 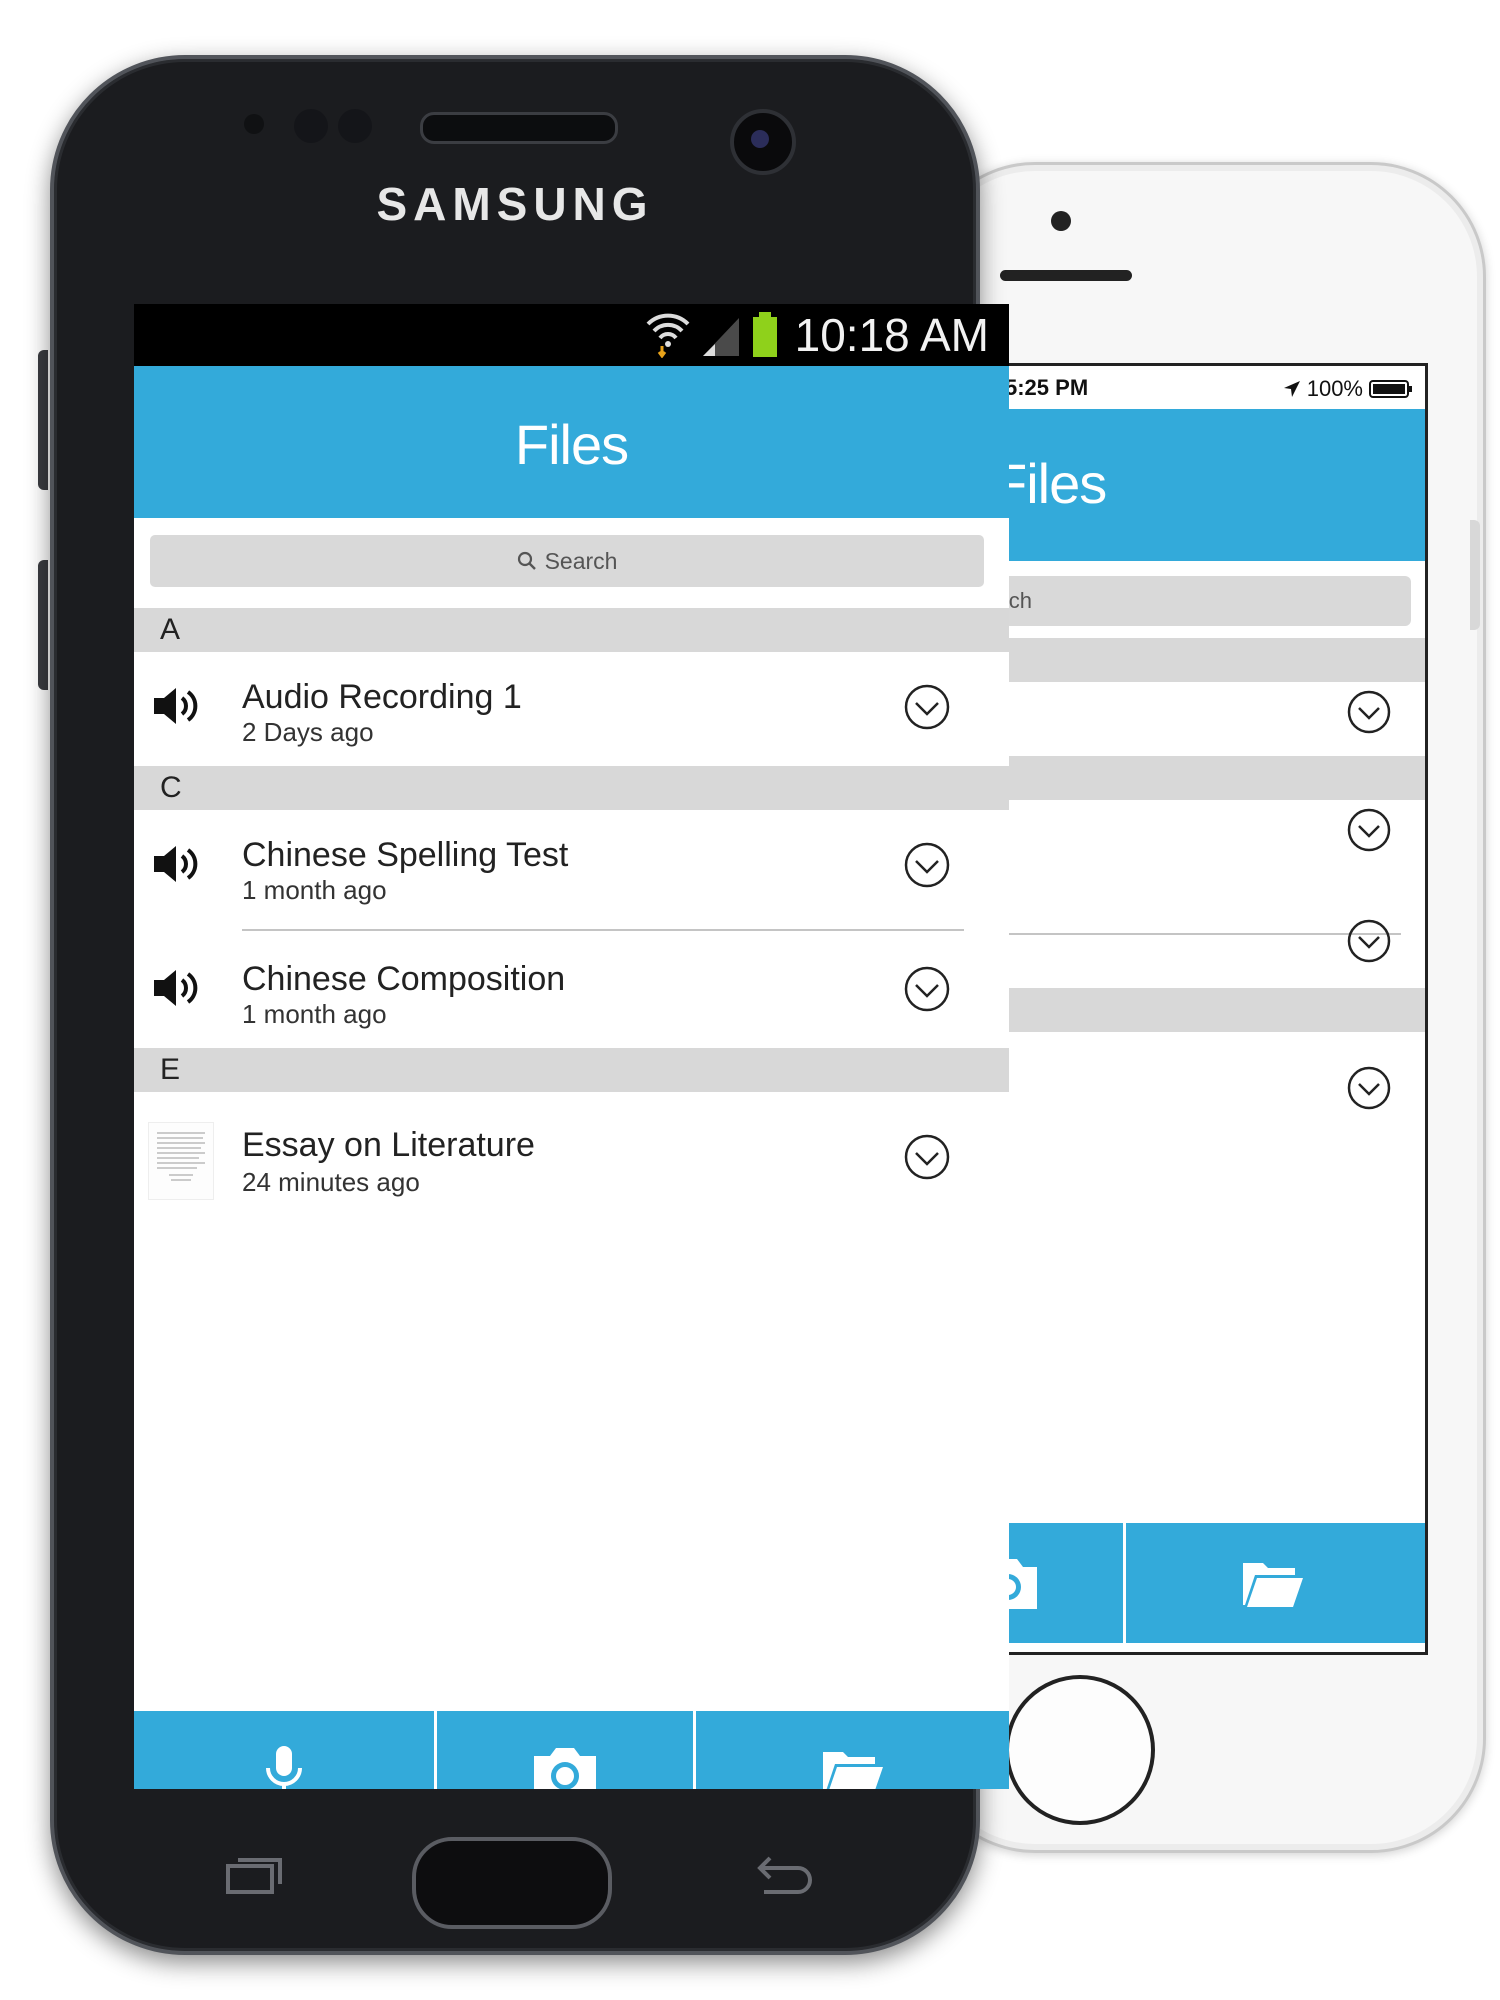 What do you see at coordinates (581, 560) in the screenshot?
I see `search-placeholder: Search` at bounding box center [581, 560].